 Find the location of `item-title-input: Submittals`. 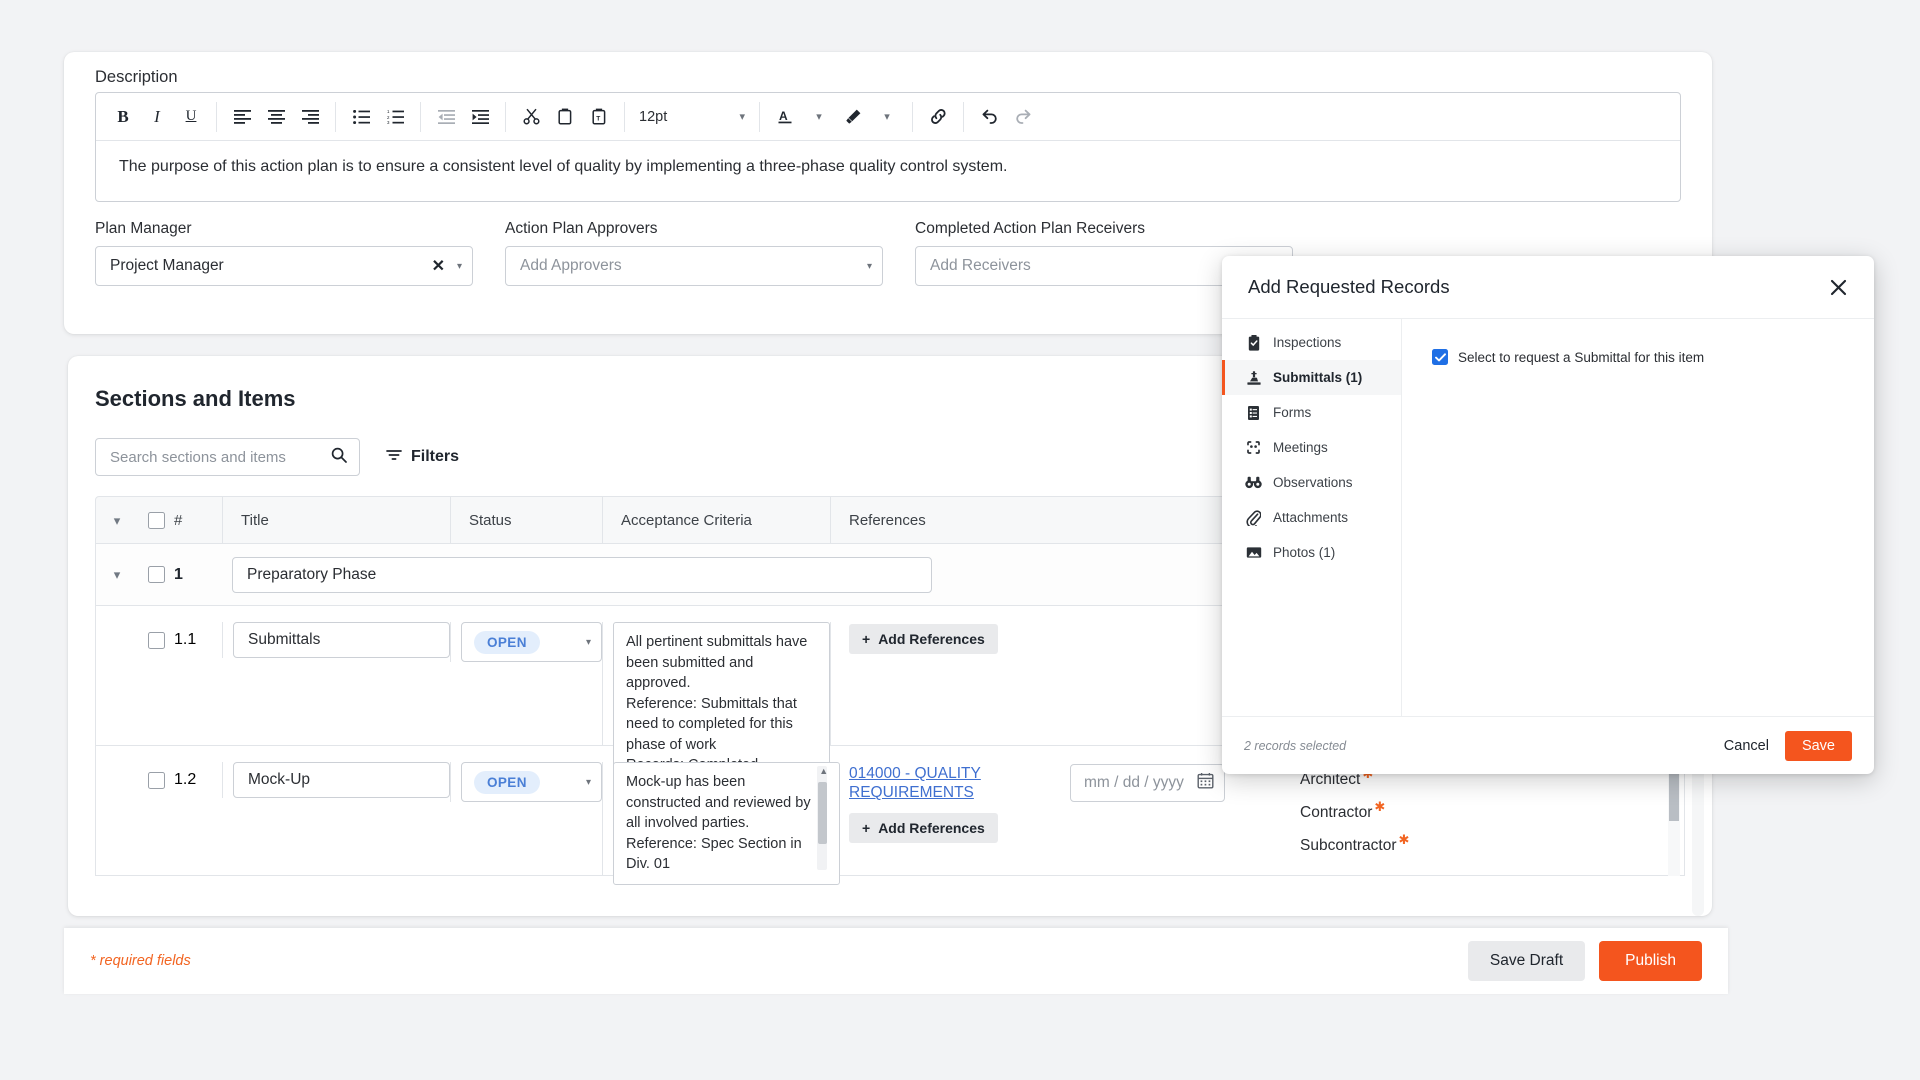

item-title-input: Submittals is located at coordinates (341, 640).